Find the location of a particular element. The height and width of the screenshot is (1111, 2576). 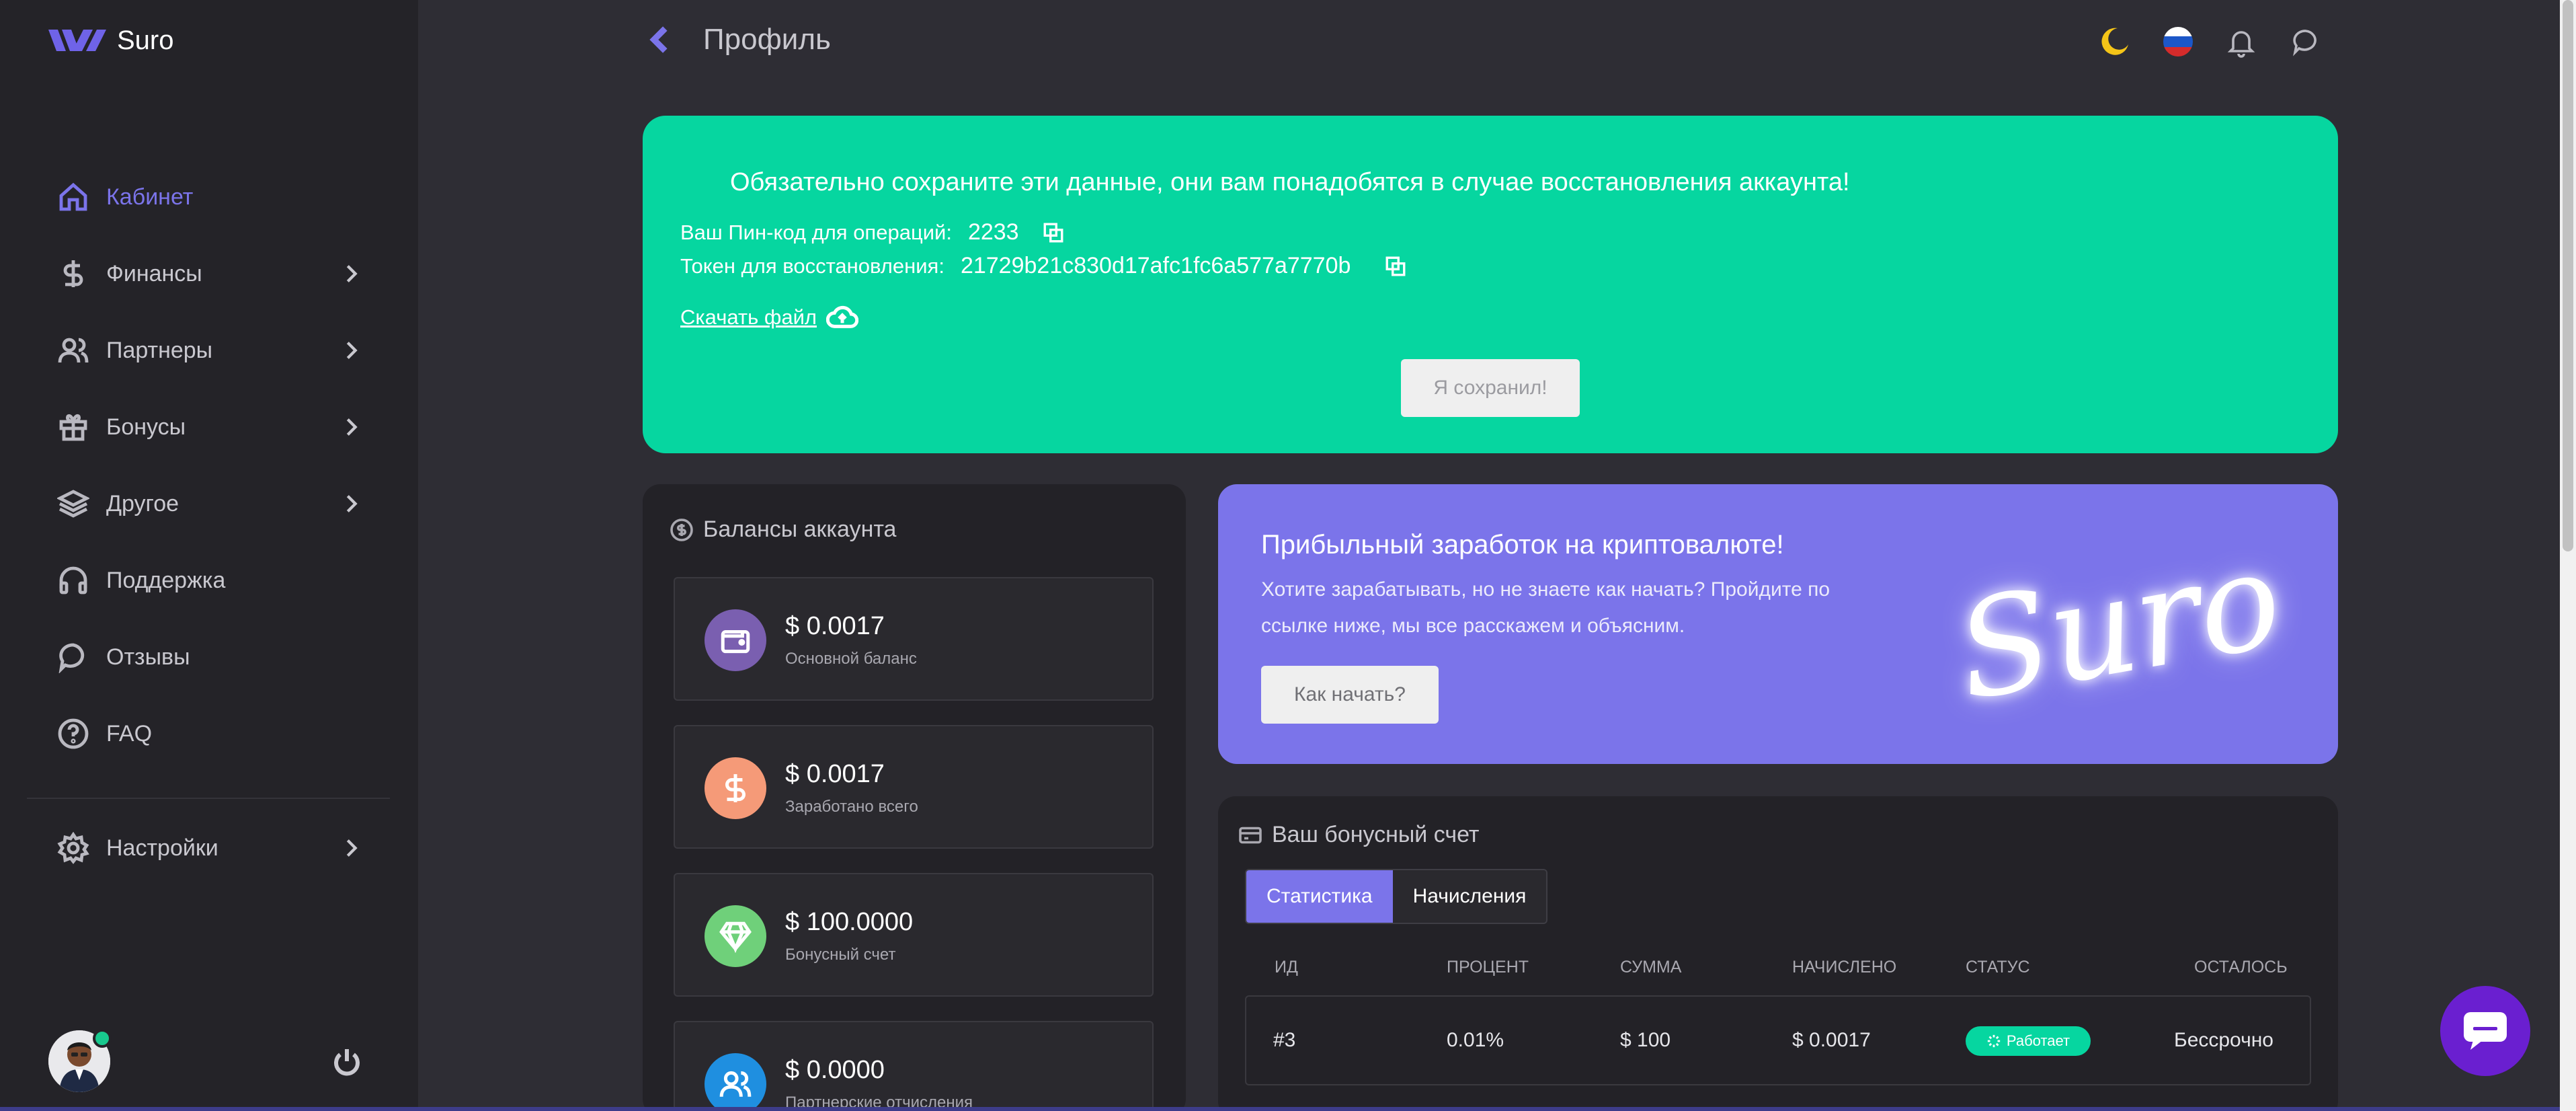

chat-bubble-icon is located at coordinates (2485, 1031).